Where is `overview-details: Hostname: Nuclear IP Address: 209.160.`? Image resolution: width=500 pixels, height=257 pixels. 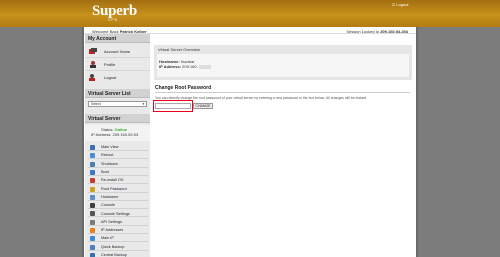 overview-details: Hostname: Nuclear IP Address: 209.160. is located at coordinates (283, 65).